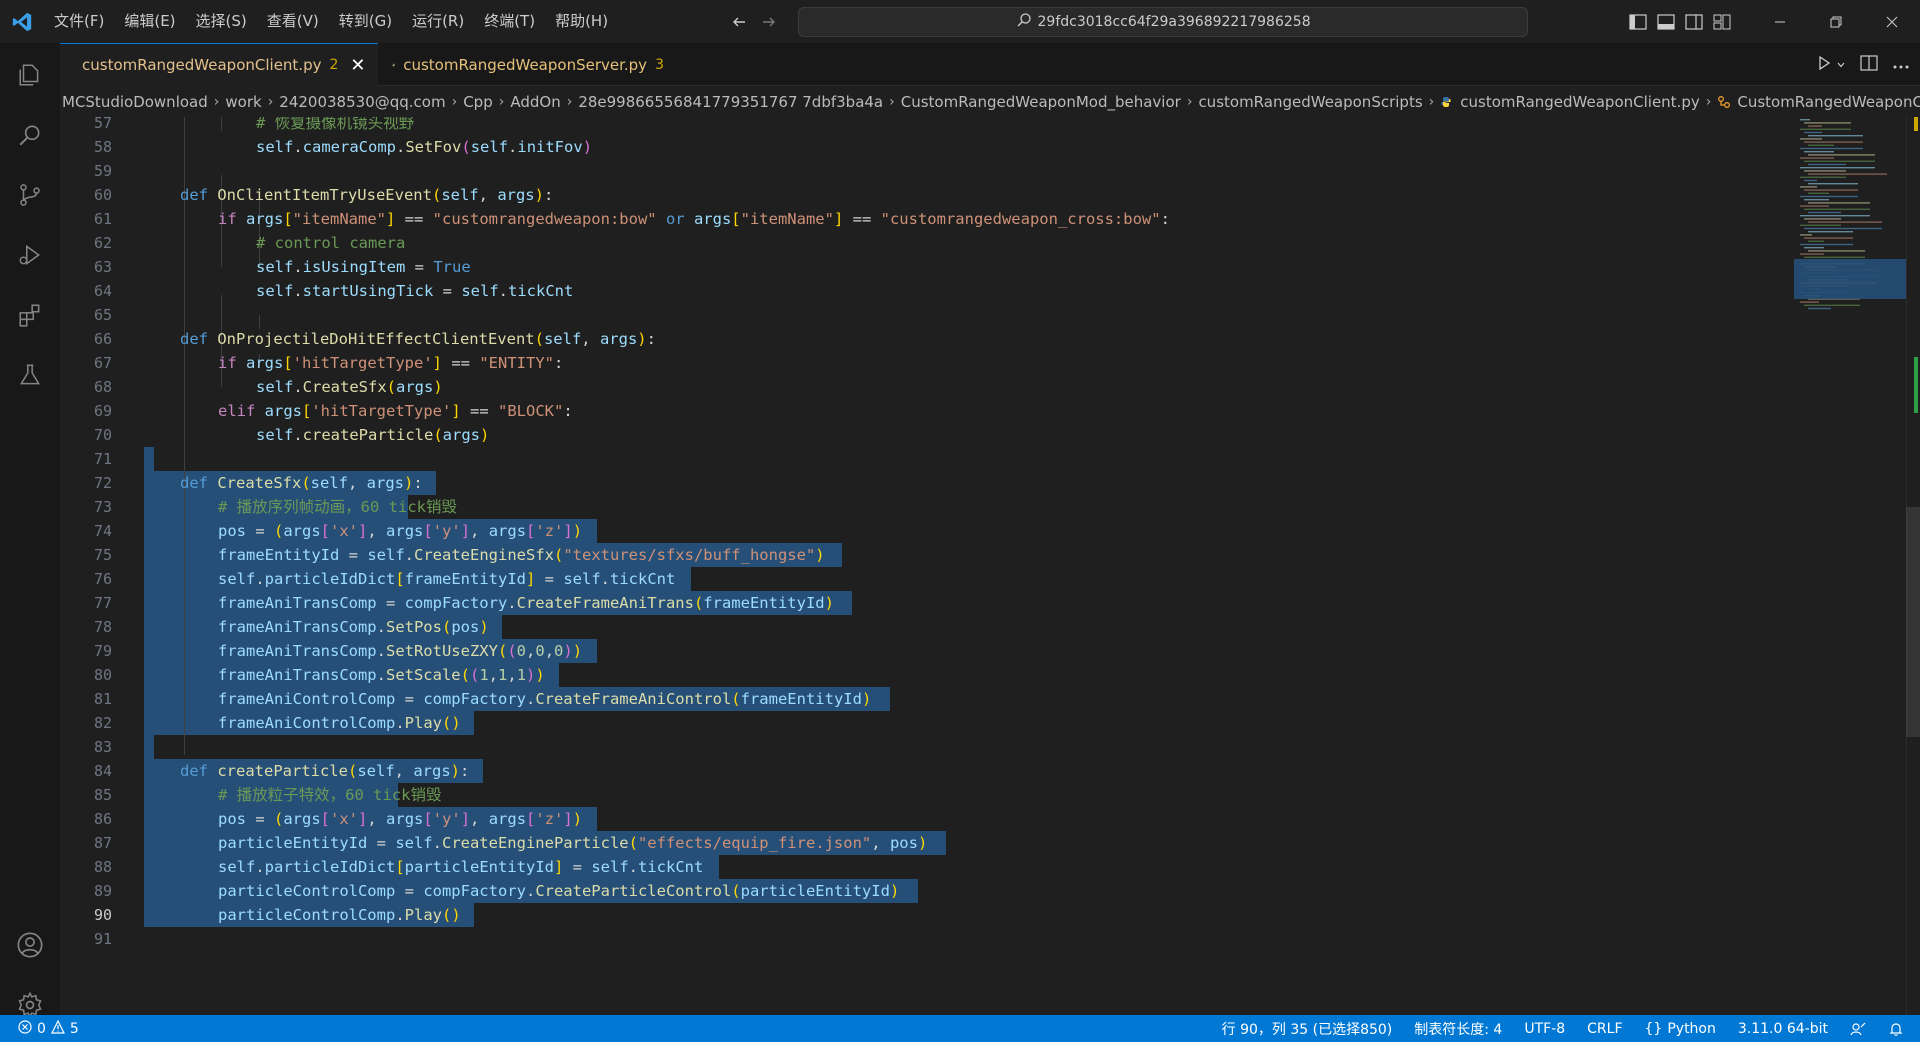  What do you see at coordinates (102, 771) in the screenshot?
I see `line-number: 84` at bounding box center [102, 771].